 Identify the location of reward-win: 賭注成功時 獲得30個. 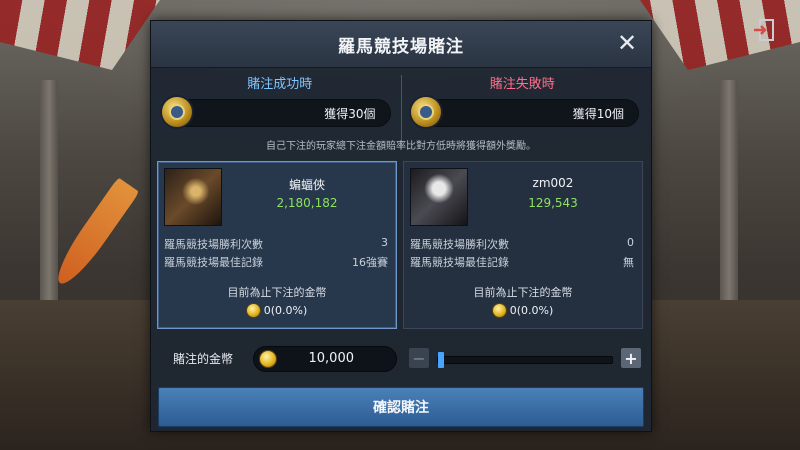
(280, 110).